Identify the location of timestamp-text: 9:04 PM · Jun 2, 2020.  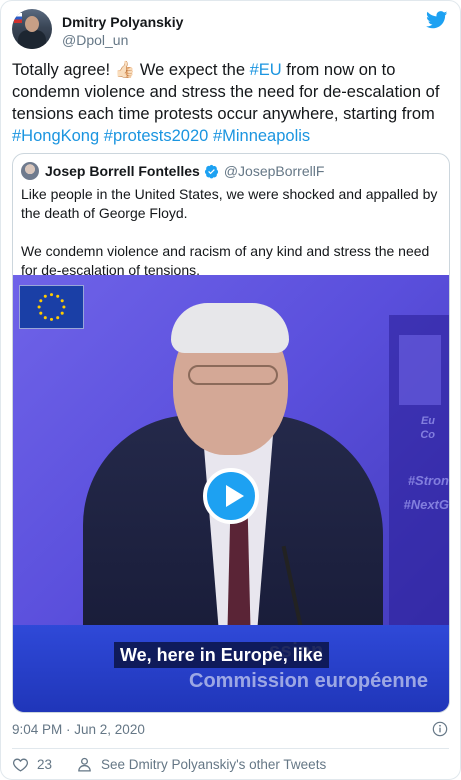
(78, 729).